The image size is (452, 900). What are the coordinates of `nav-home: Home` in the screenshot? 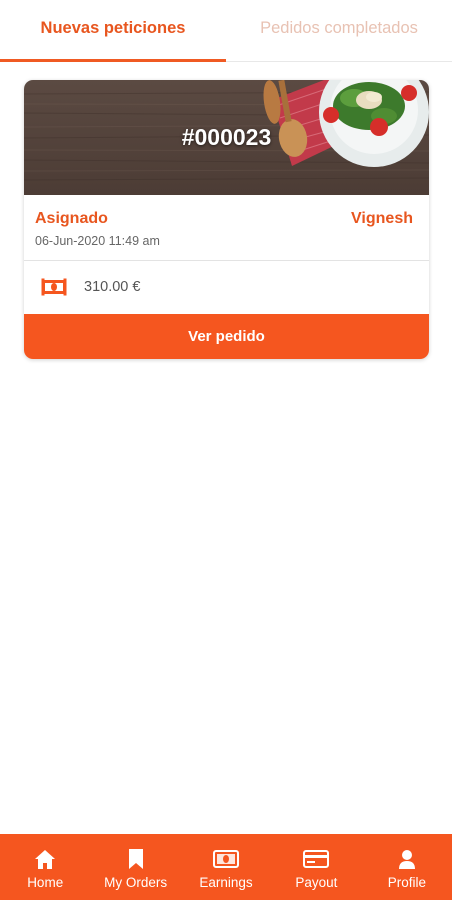 It's located at (45, 867).